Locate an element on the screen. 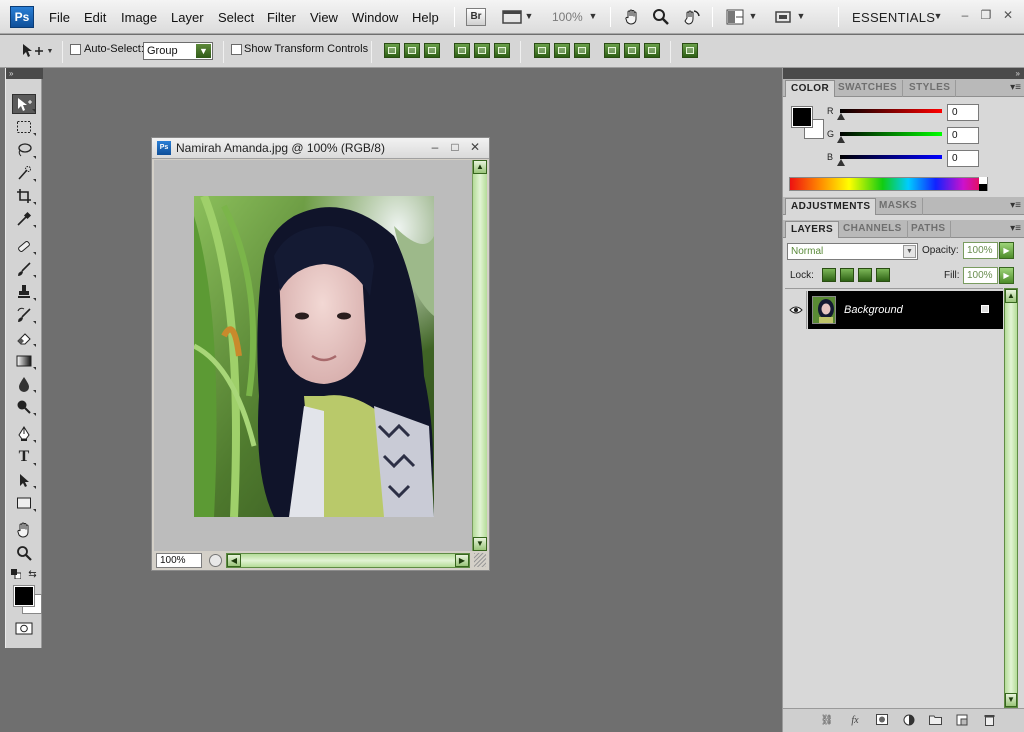 The width and height of the screenshot is (1024, 732). layer-style-icon: fx is located at coordinates (855, 720).